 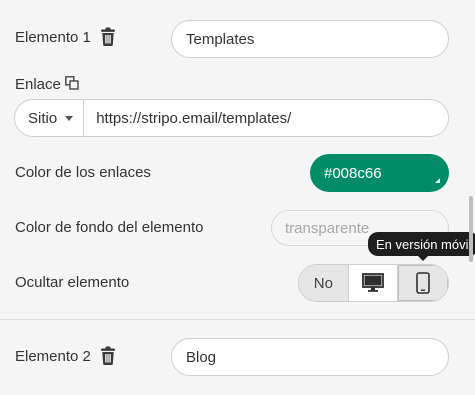 I want to click on link-color-picker: #008c66, so click(x=379, y=173).